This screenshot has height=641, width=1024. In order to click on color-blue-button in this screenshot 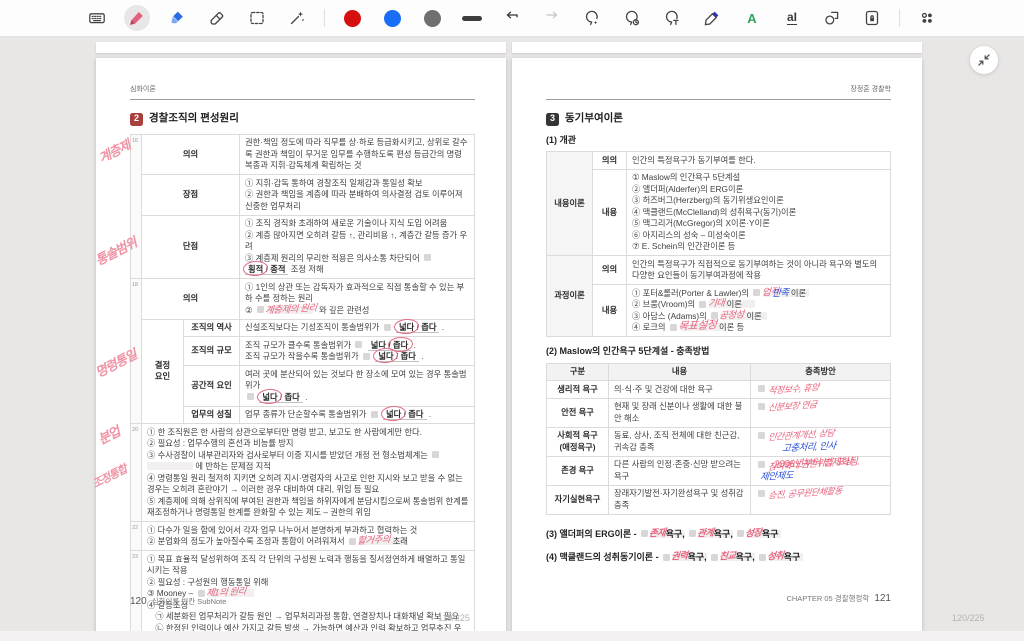, I will do `click(392, 18)`.